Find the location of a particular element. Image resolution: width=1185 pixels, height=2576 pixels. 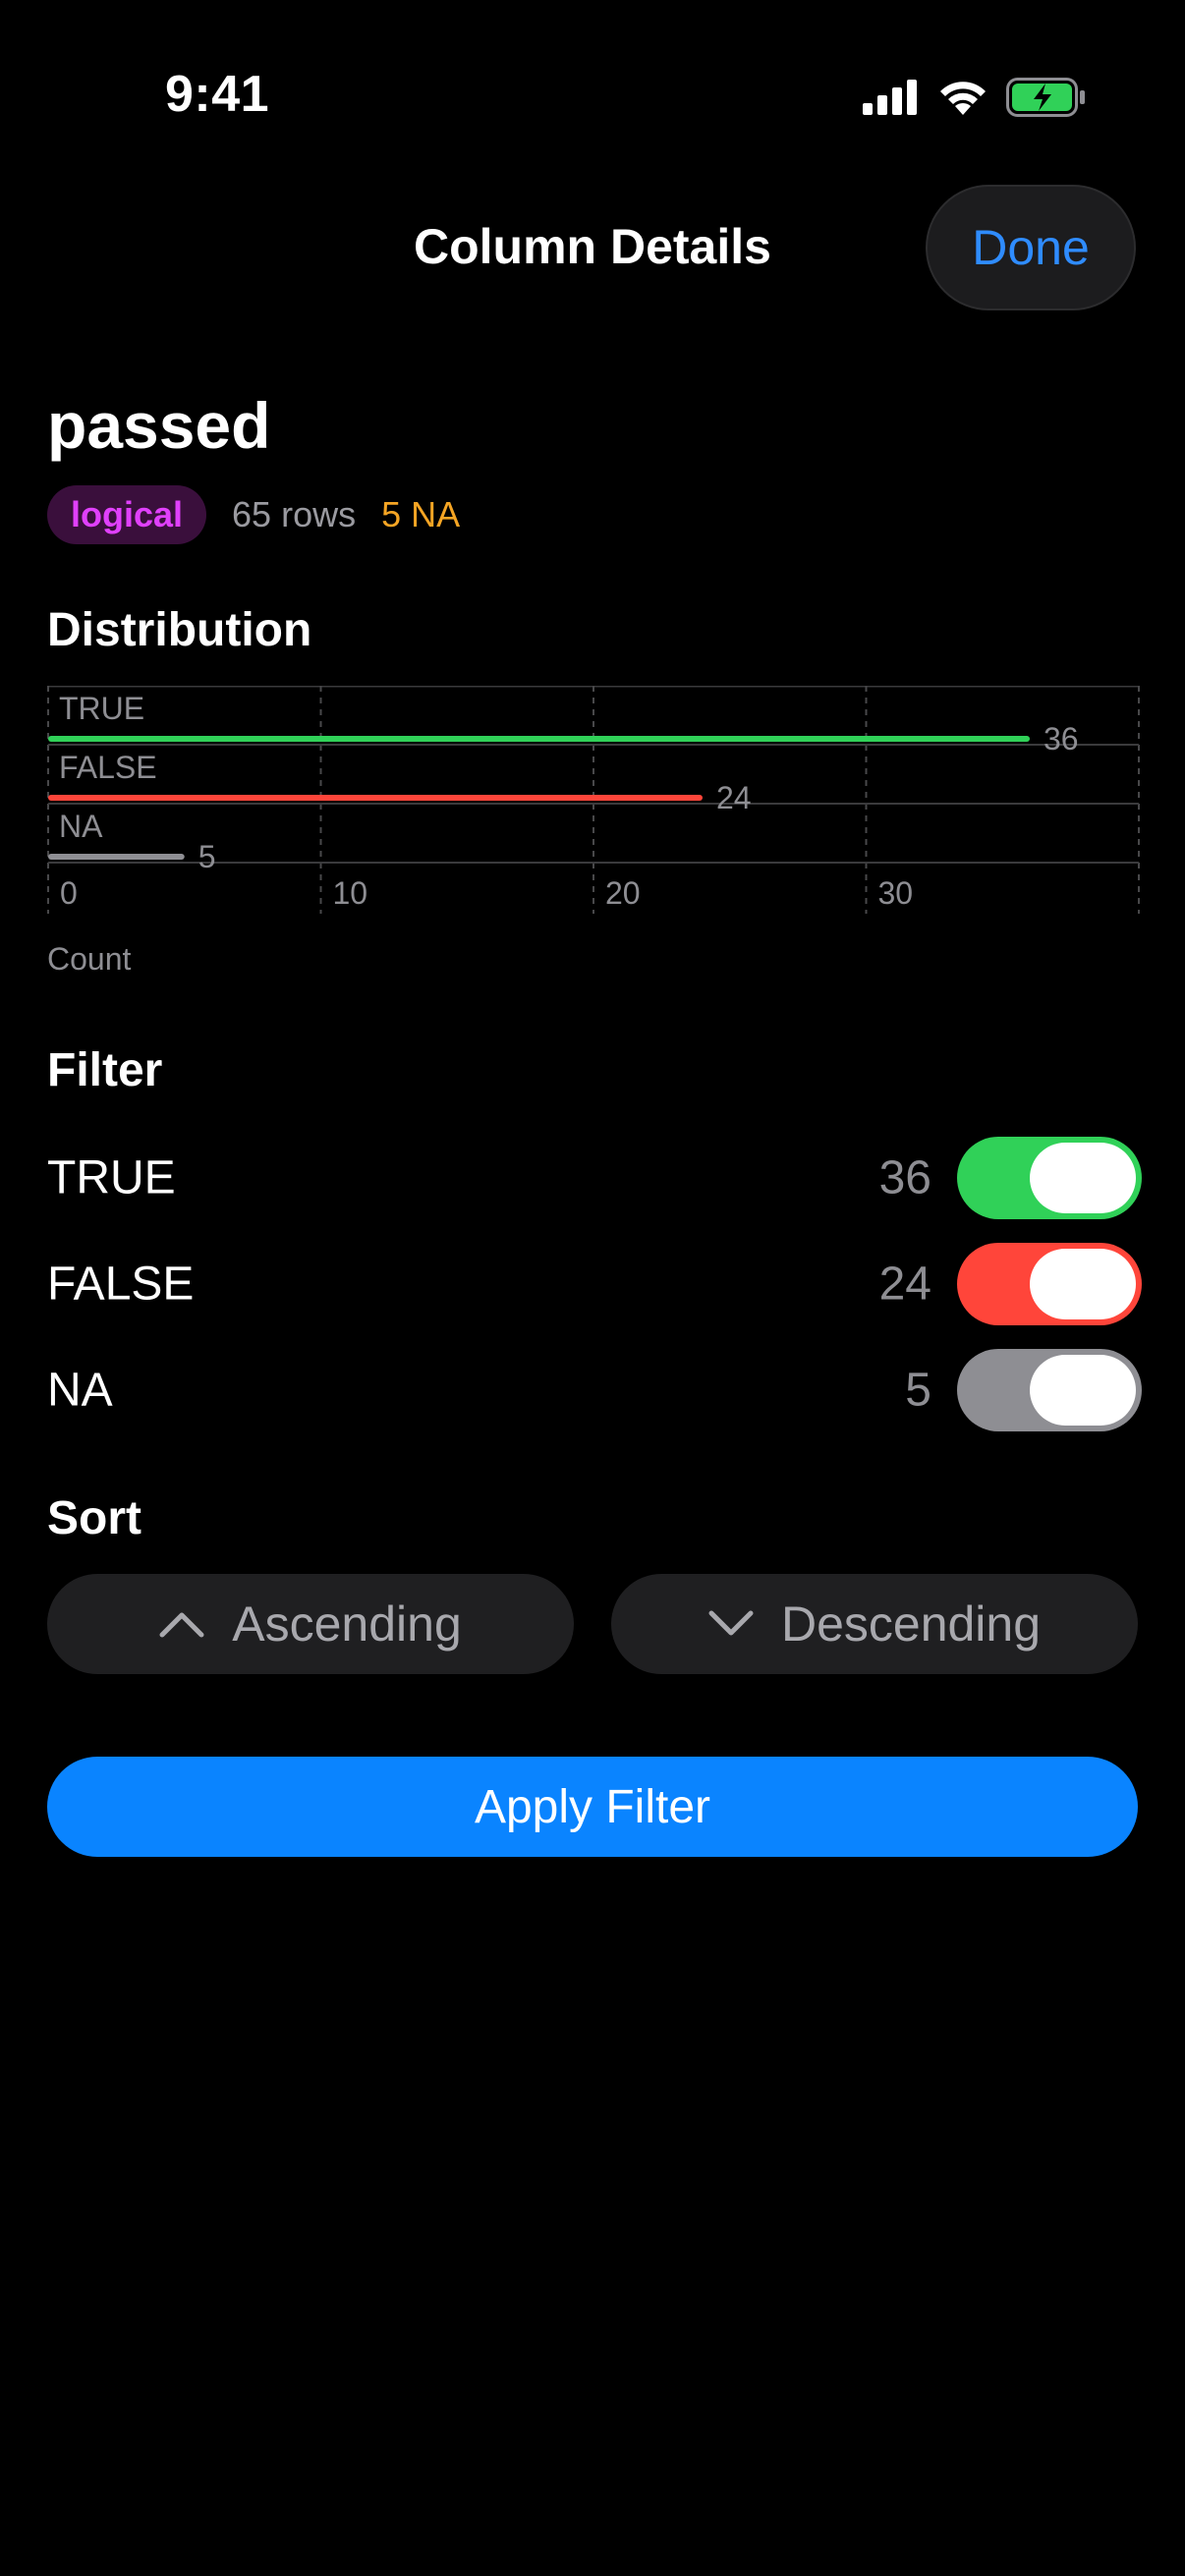

sort-ascending-button: Ascending is located at coordinates (311, 1624).